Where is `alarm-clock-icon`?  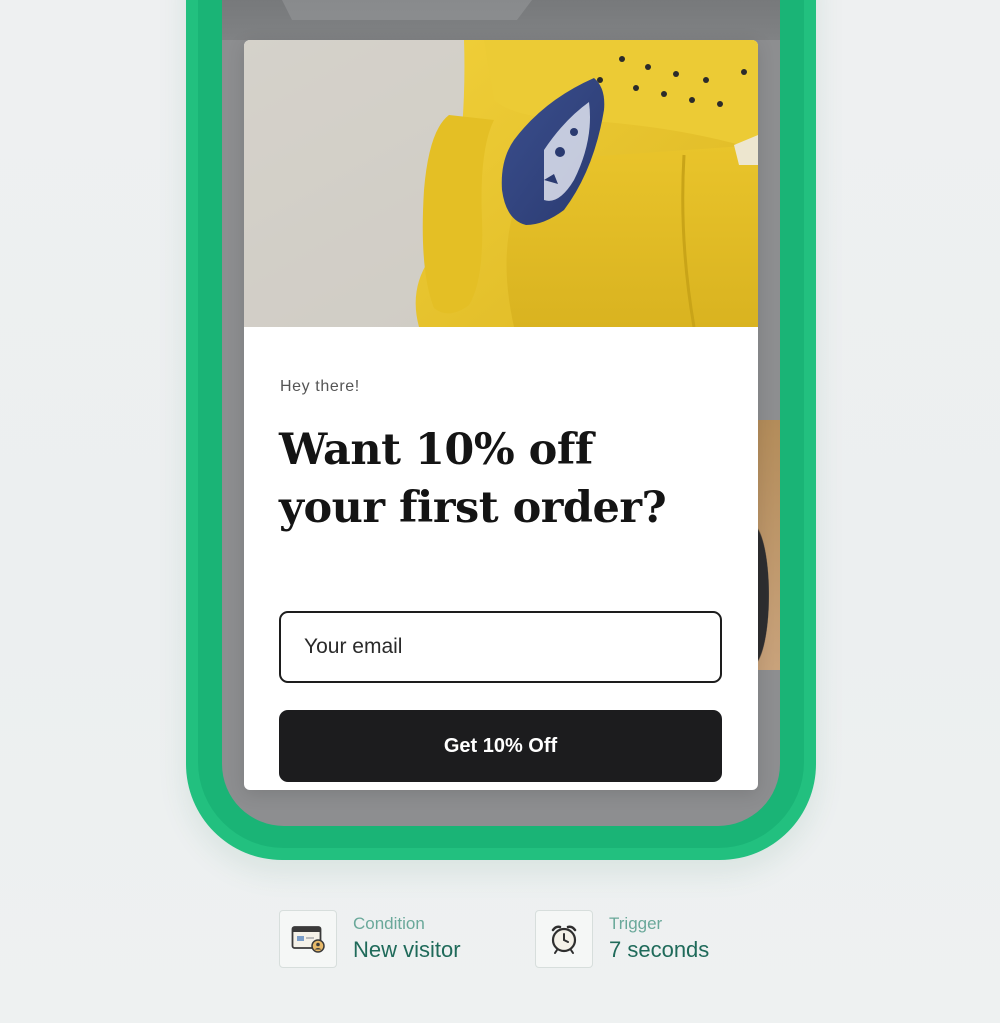
alarm-clock-icon is located at coordinates (564, 939).